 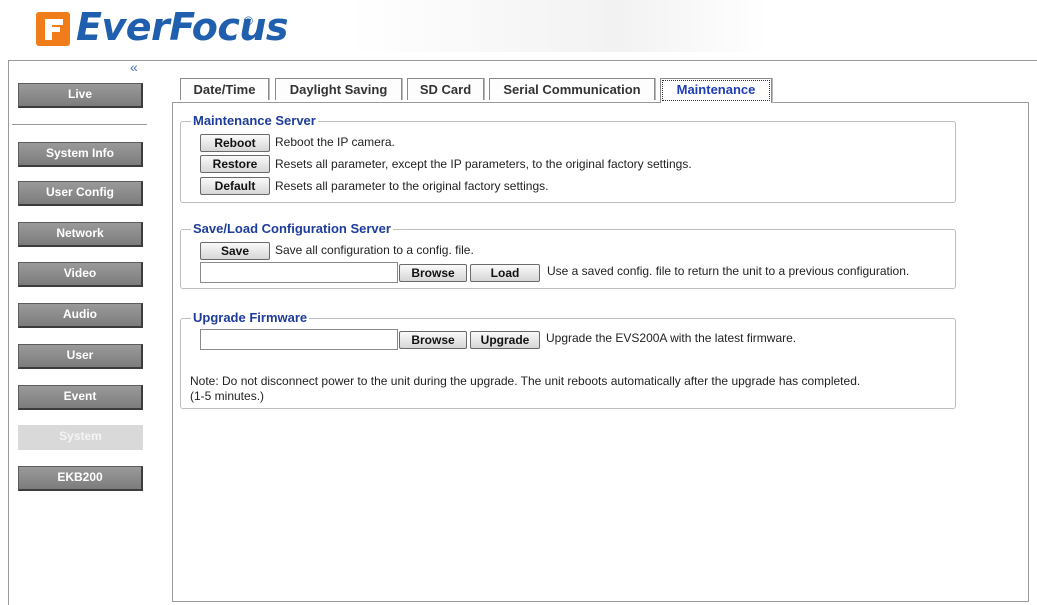 What do you see at coordinates (235, 143) in the screenshot?
I see `reboot-button: Reboot` at bounding box center [235, 143].